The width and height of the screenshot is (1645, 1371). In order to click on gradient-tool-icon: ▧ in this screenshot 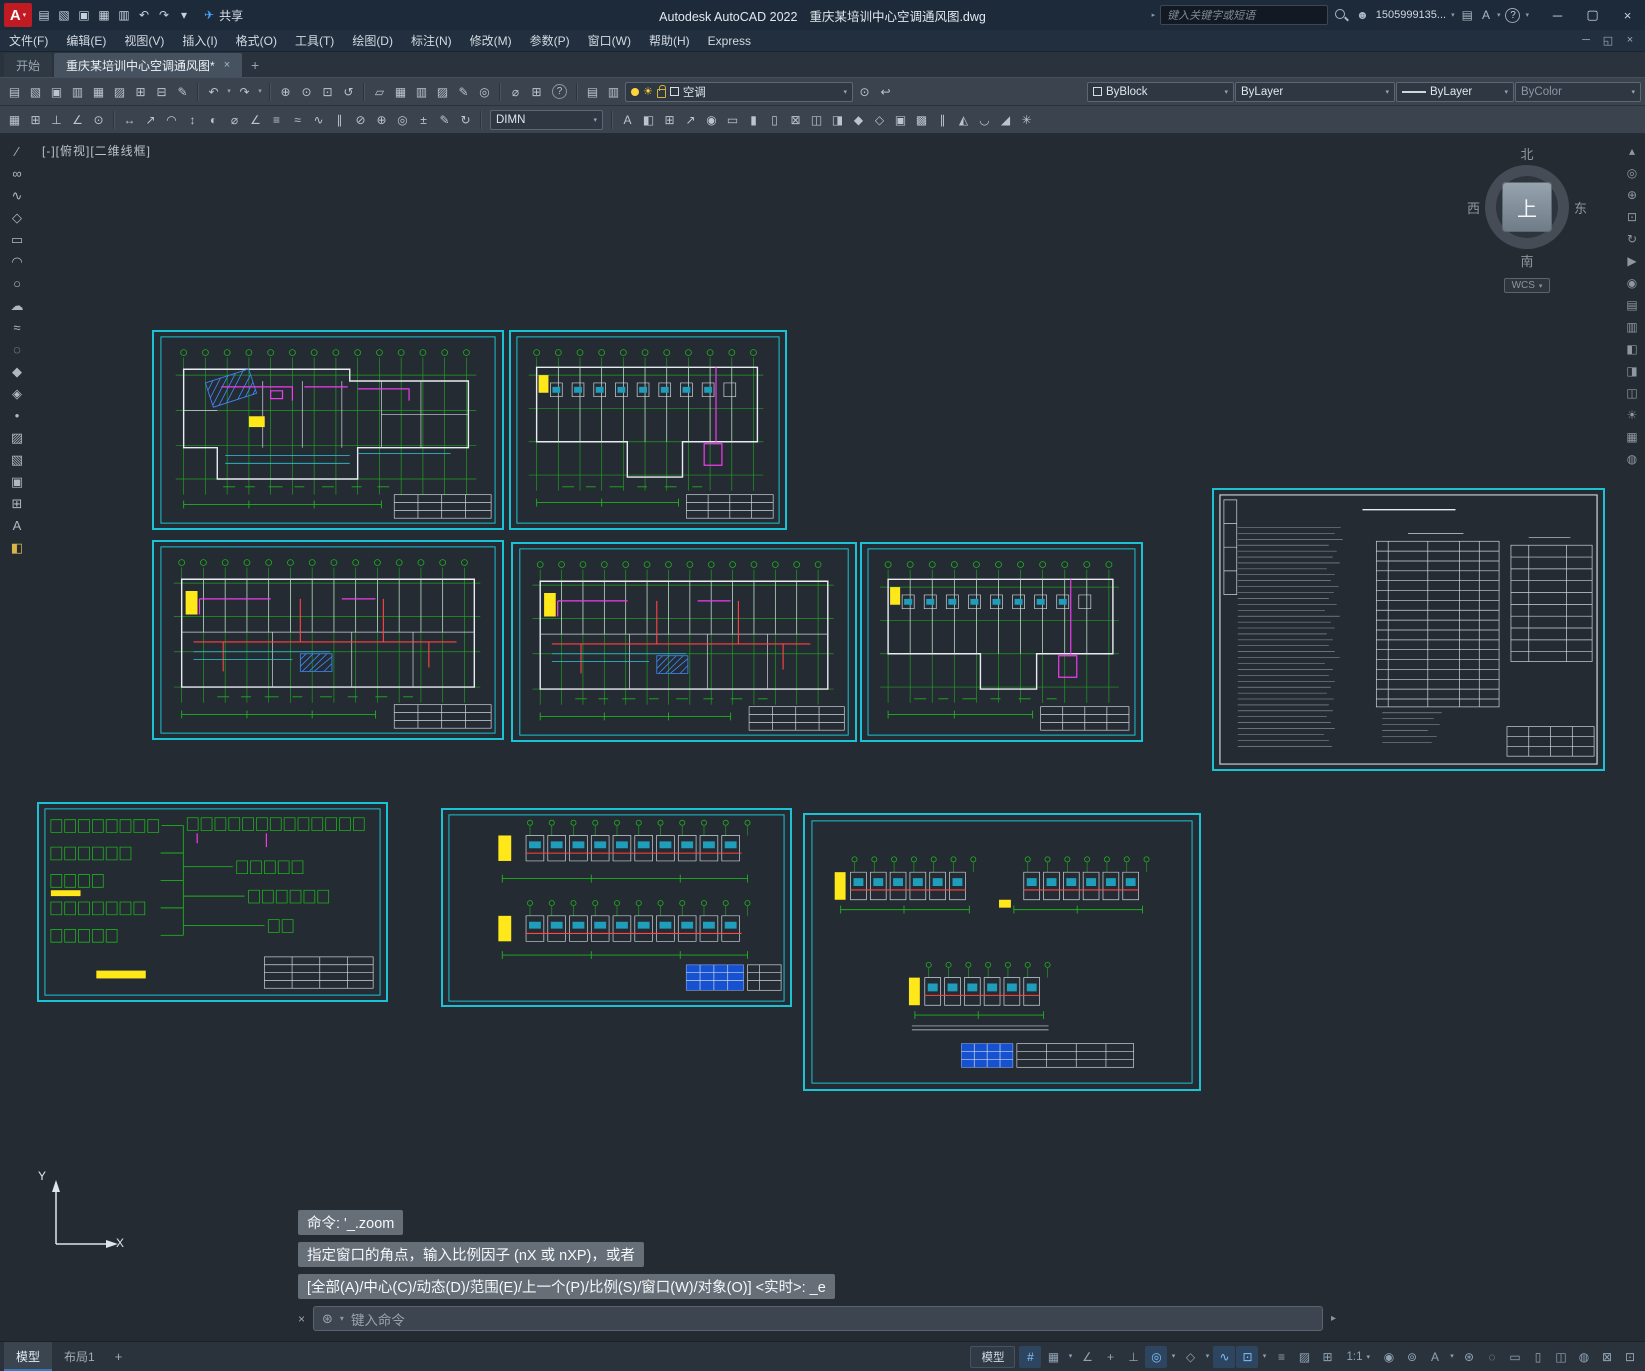, I will do `click(17, 460)`.